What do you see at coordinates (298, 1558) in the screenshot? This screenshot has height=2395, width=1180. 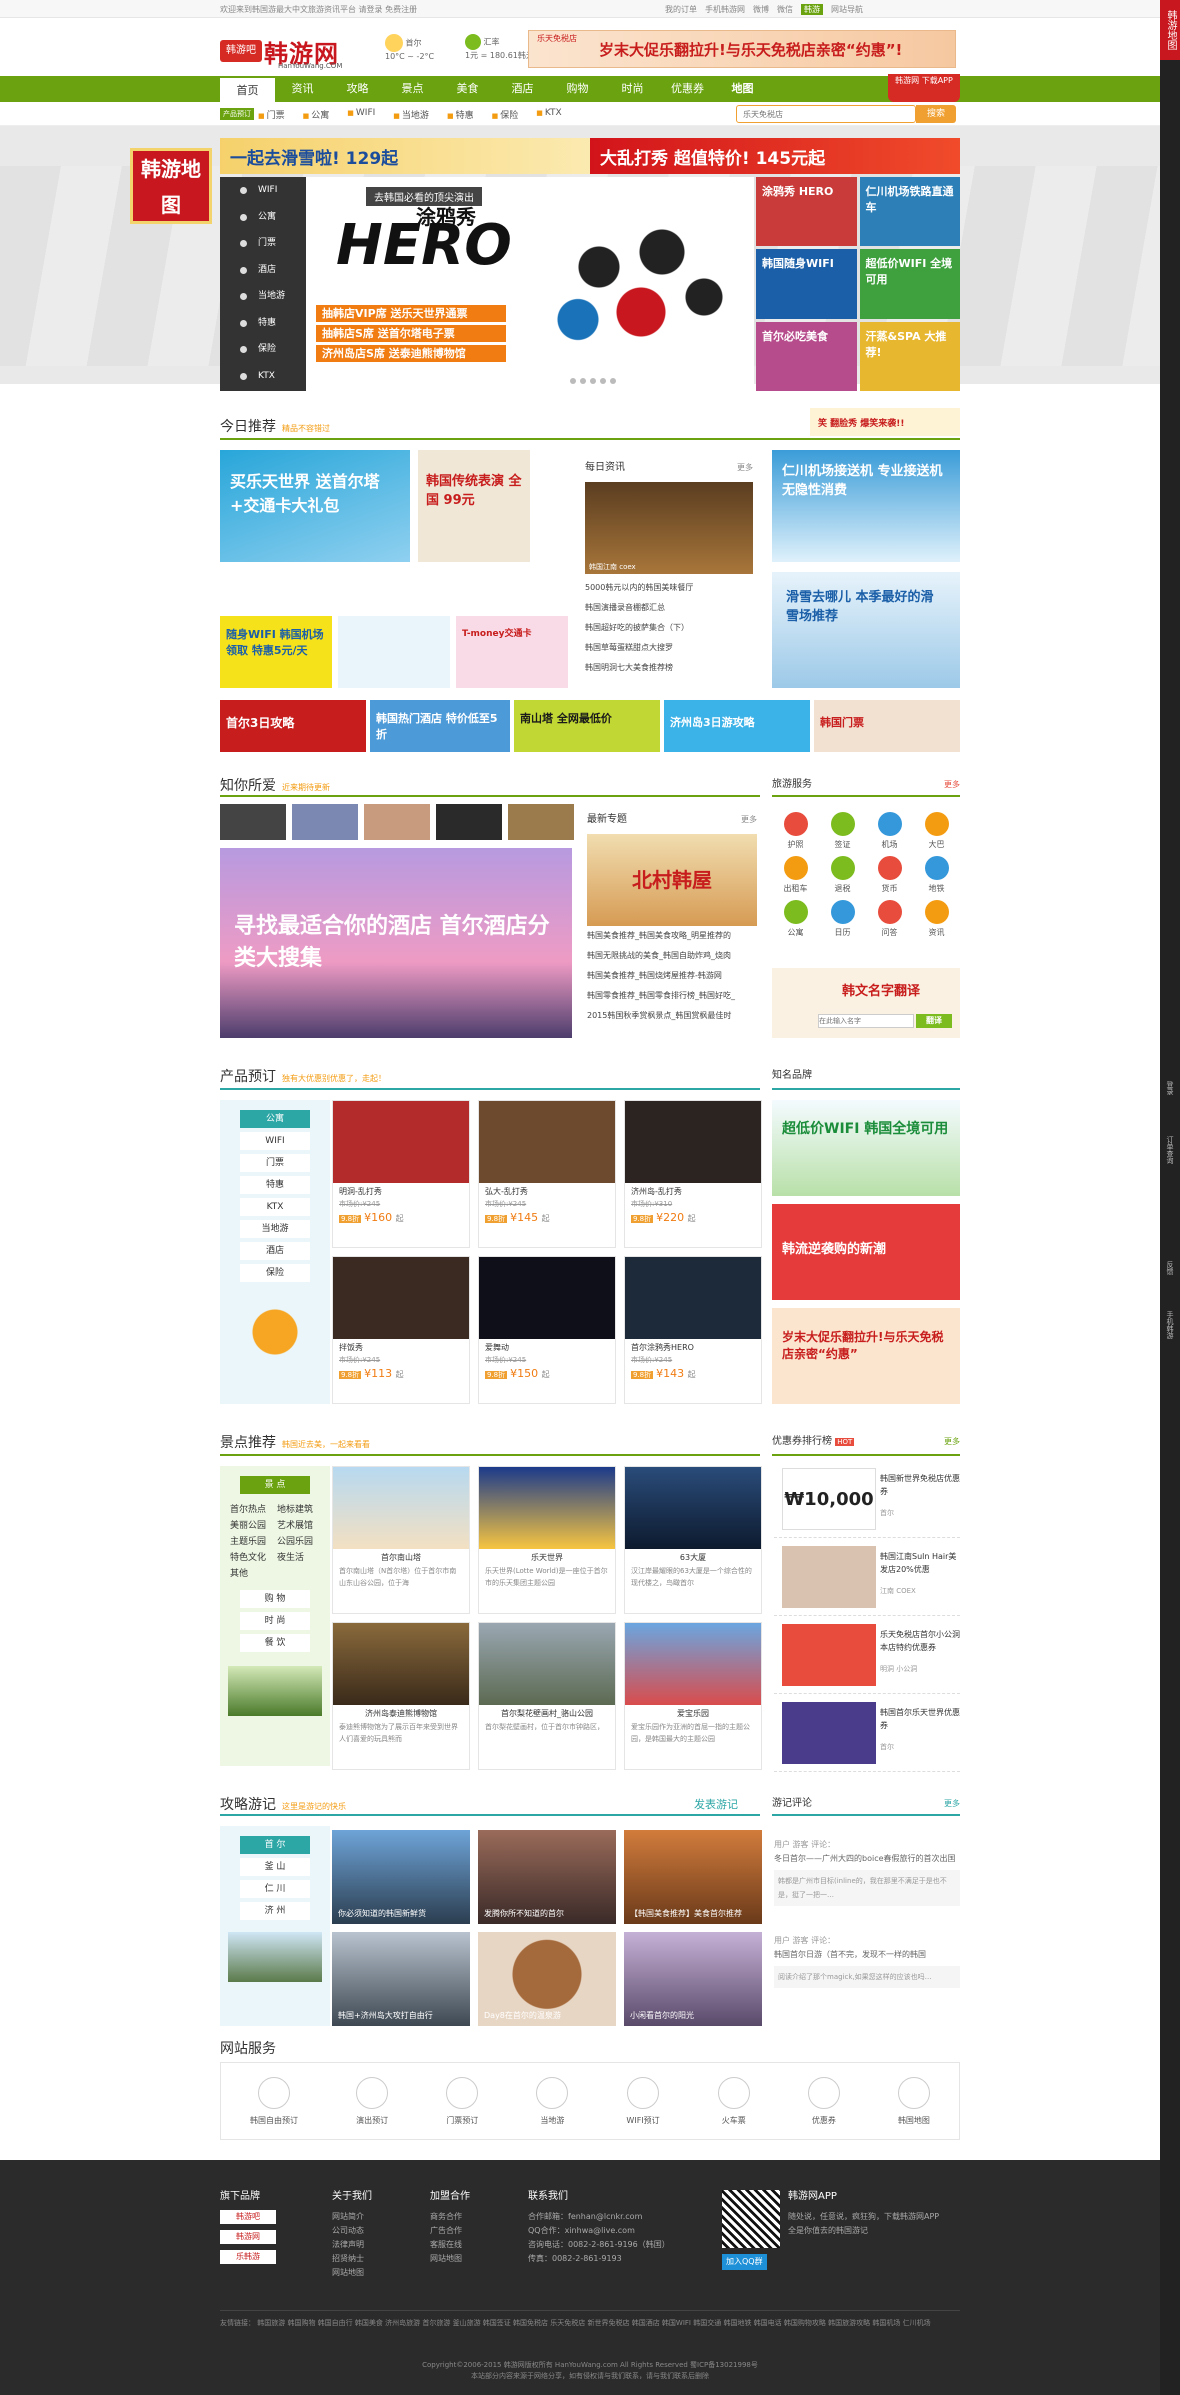 I see `spot-tag: 夜生活` at bounding box center [298, 1558].